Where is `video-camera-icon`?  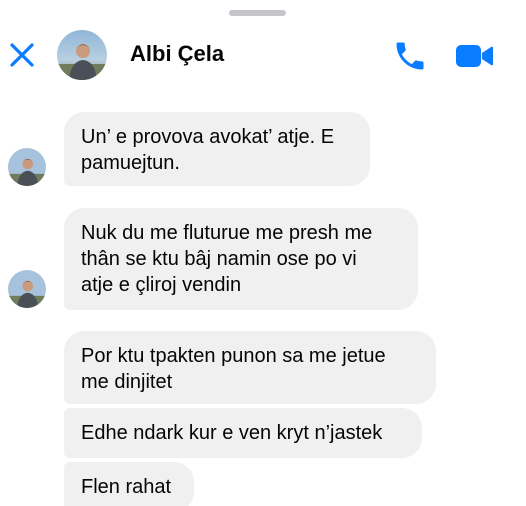
video-camera-icon is located at coordinates (474, 56).